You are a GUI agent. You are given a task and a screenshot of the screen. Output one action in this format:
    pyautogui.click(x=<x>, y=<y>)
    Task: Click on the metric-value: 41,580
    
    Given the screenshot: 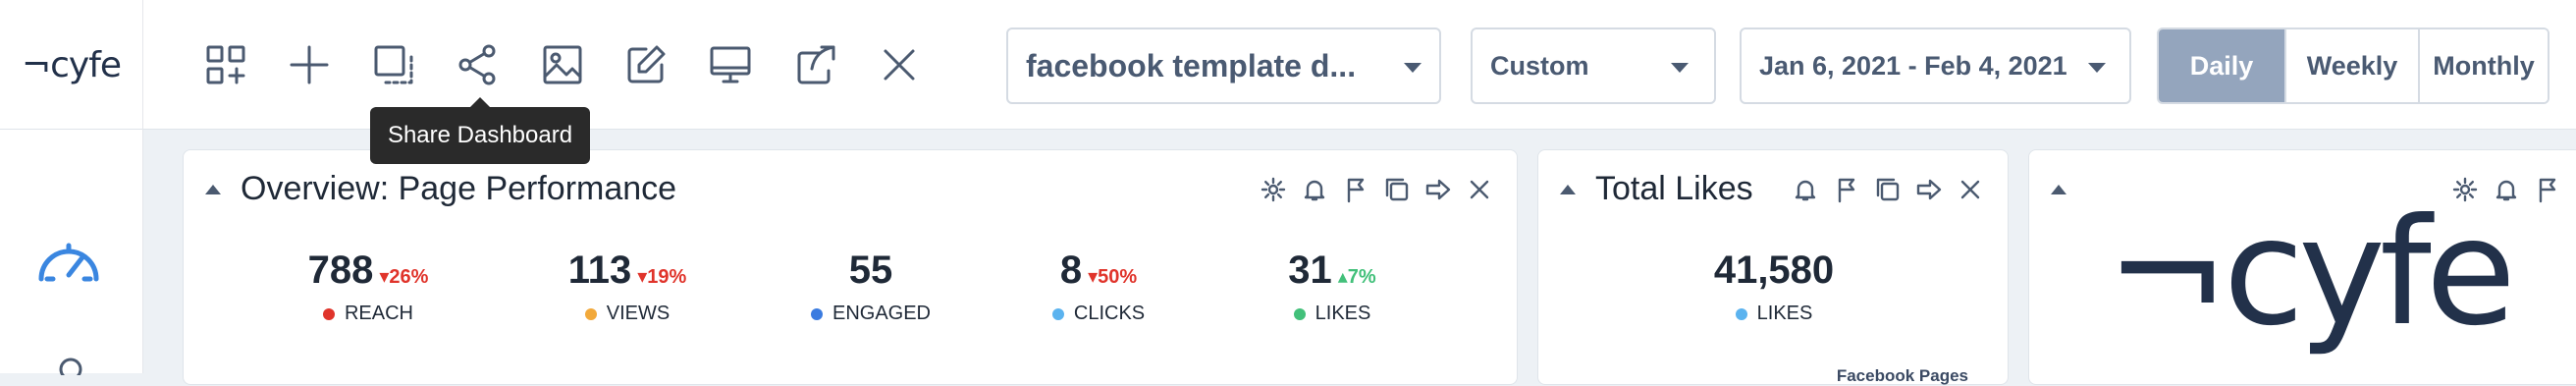 What is the action you would take?
    pyautogui.click(x=1774, y=270)
    